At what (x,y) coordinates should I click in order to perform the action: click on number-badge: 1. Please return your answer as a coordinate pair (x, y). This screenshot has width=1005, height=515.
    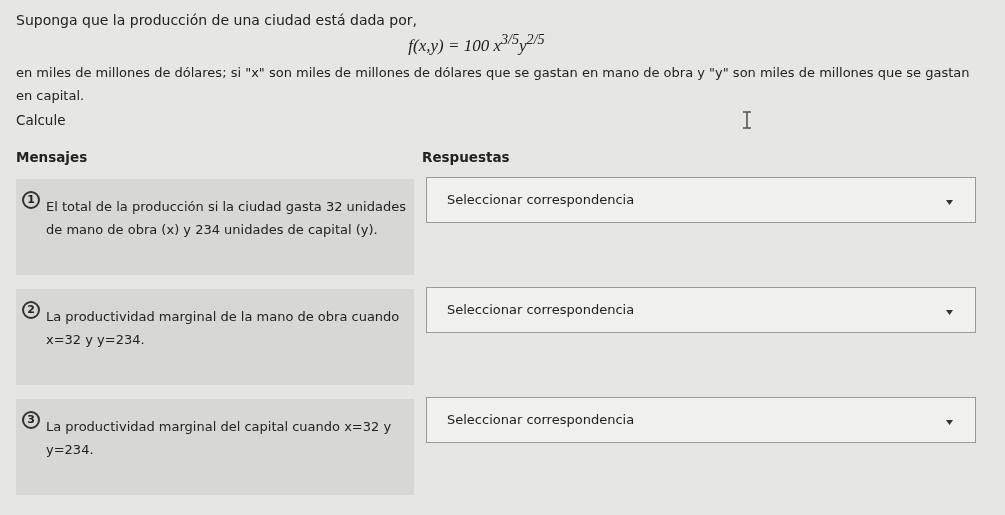
    Looking at the image, I should click on (31, 199).